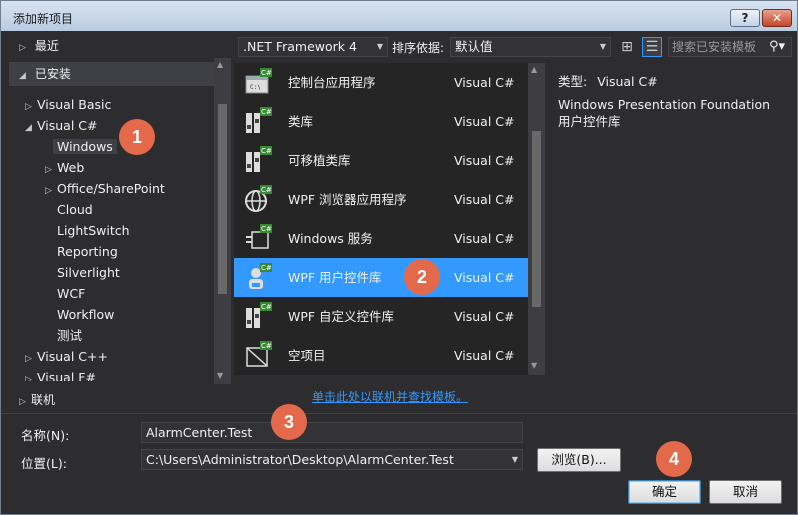 The image size is (798, 515). Describe the element at coordinates (105, 188) in the screenshot. I see `tree-item-office-sharepoint: ▷ Office/SharePoint` at that location.